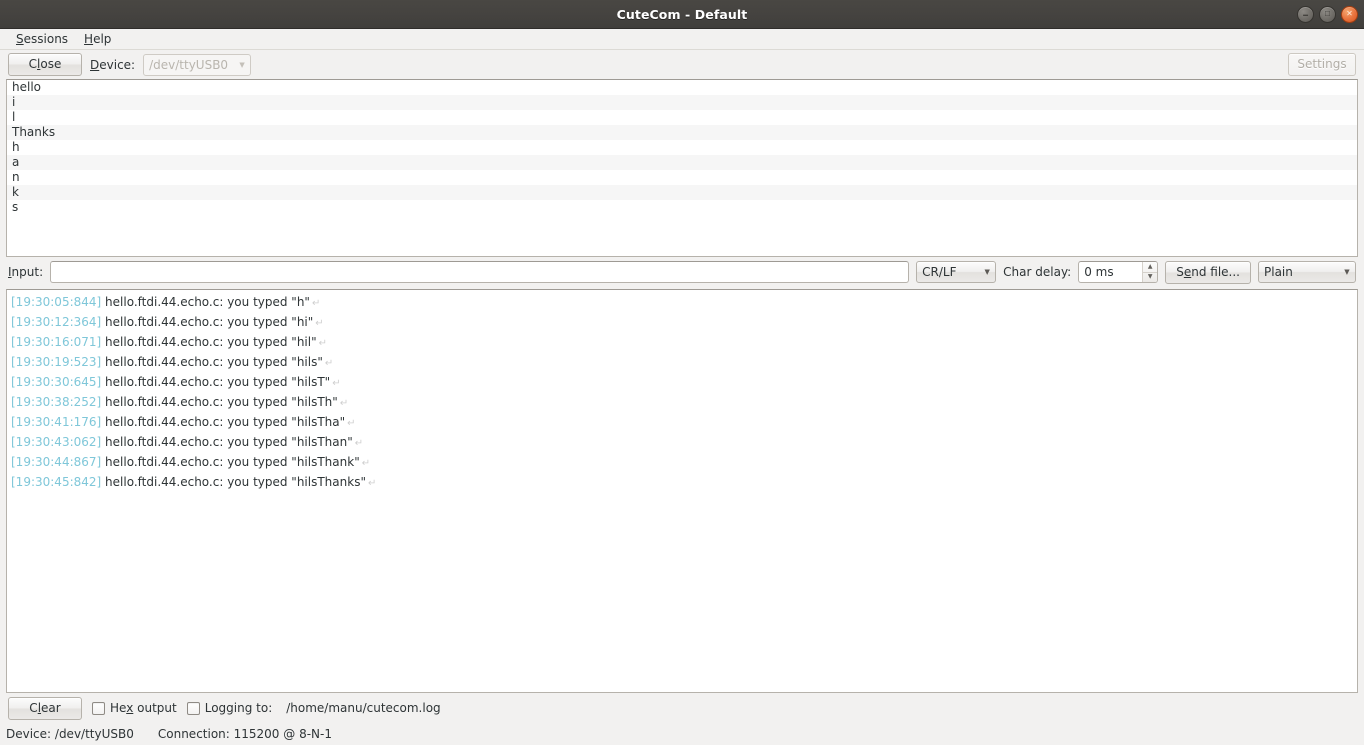 The width and height of the screenshot is (1364, 745). What do you see at coordinates (1150, 278) in the screenshot?
I see `stepper-down-icon: ▼` at bounding box center [1150, 278].